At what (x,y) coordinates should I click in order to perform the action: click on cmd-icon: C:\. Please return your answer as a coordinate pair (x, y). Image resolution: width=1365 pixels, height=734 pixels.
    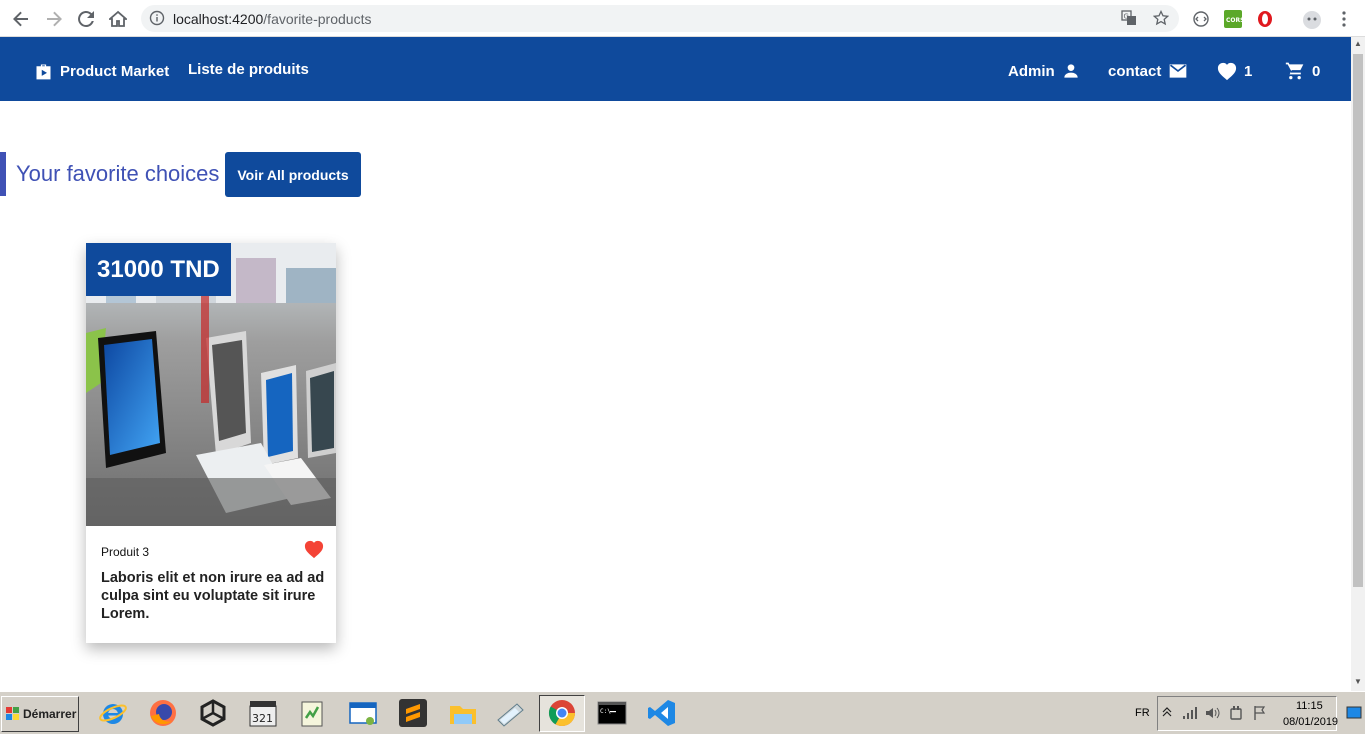
    Looking at the image, I should click on (612, 713).